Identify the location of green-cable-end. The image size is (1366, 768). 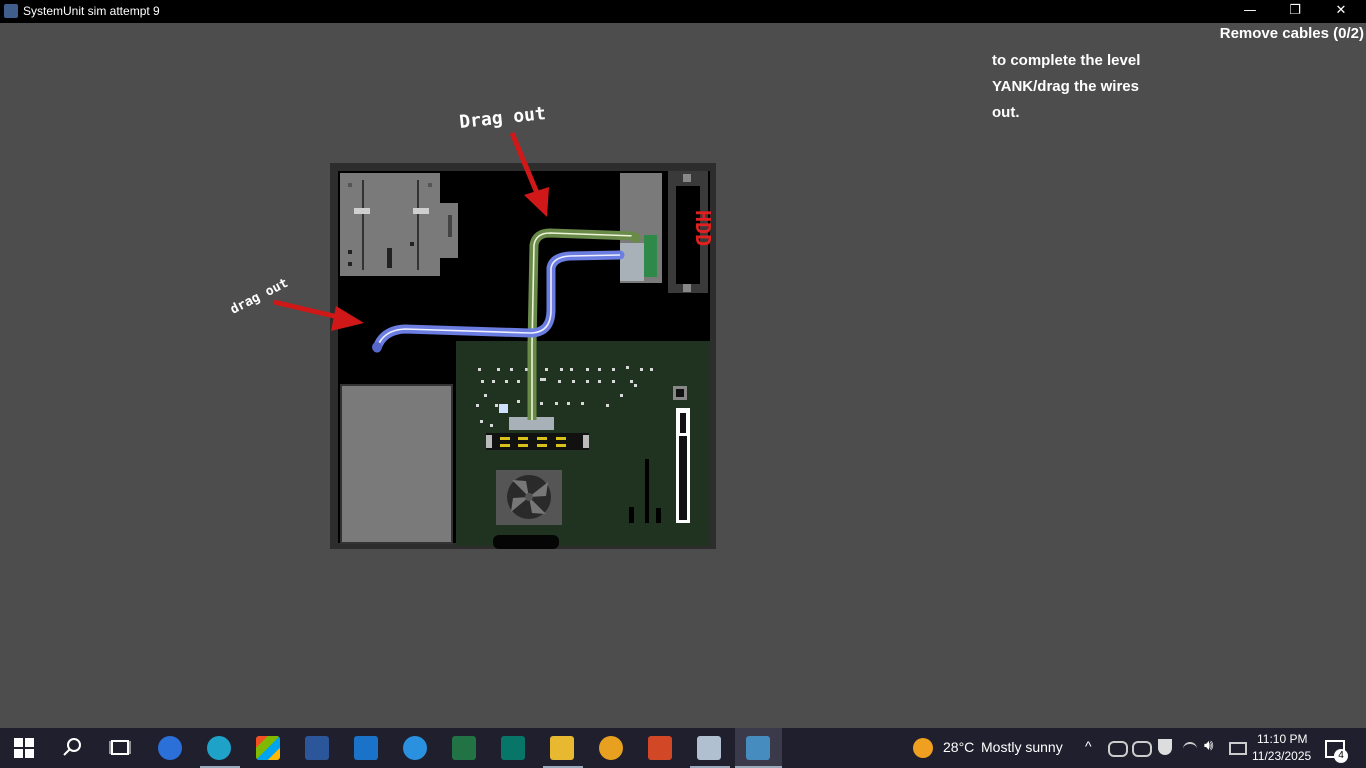
(636, 238).